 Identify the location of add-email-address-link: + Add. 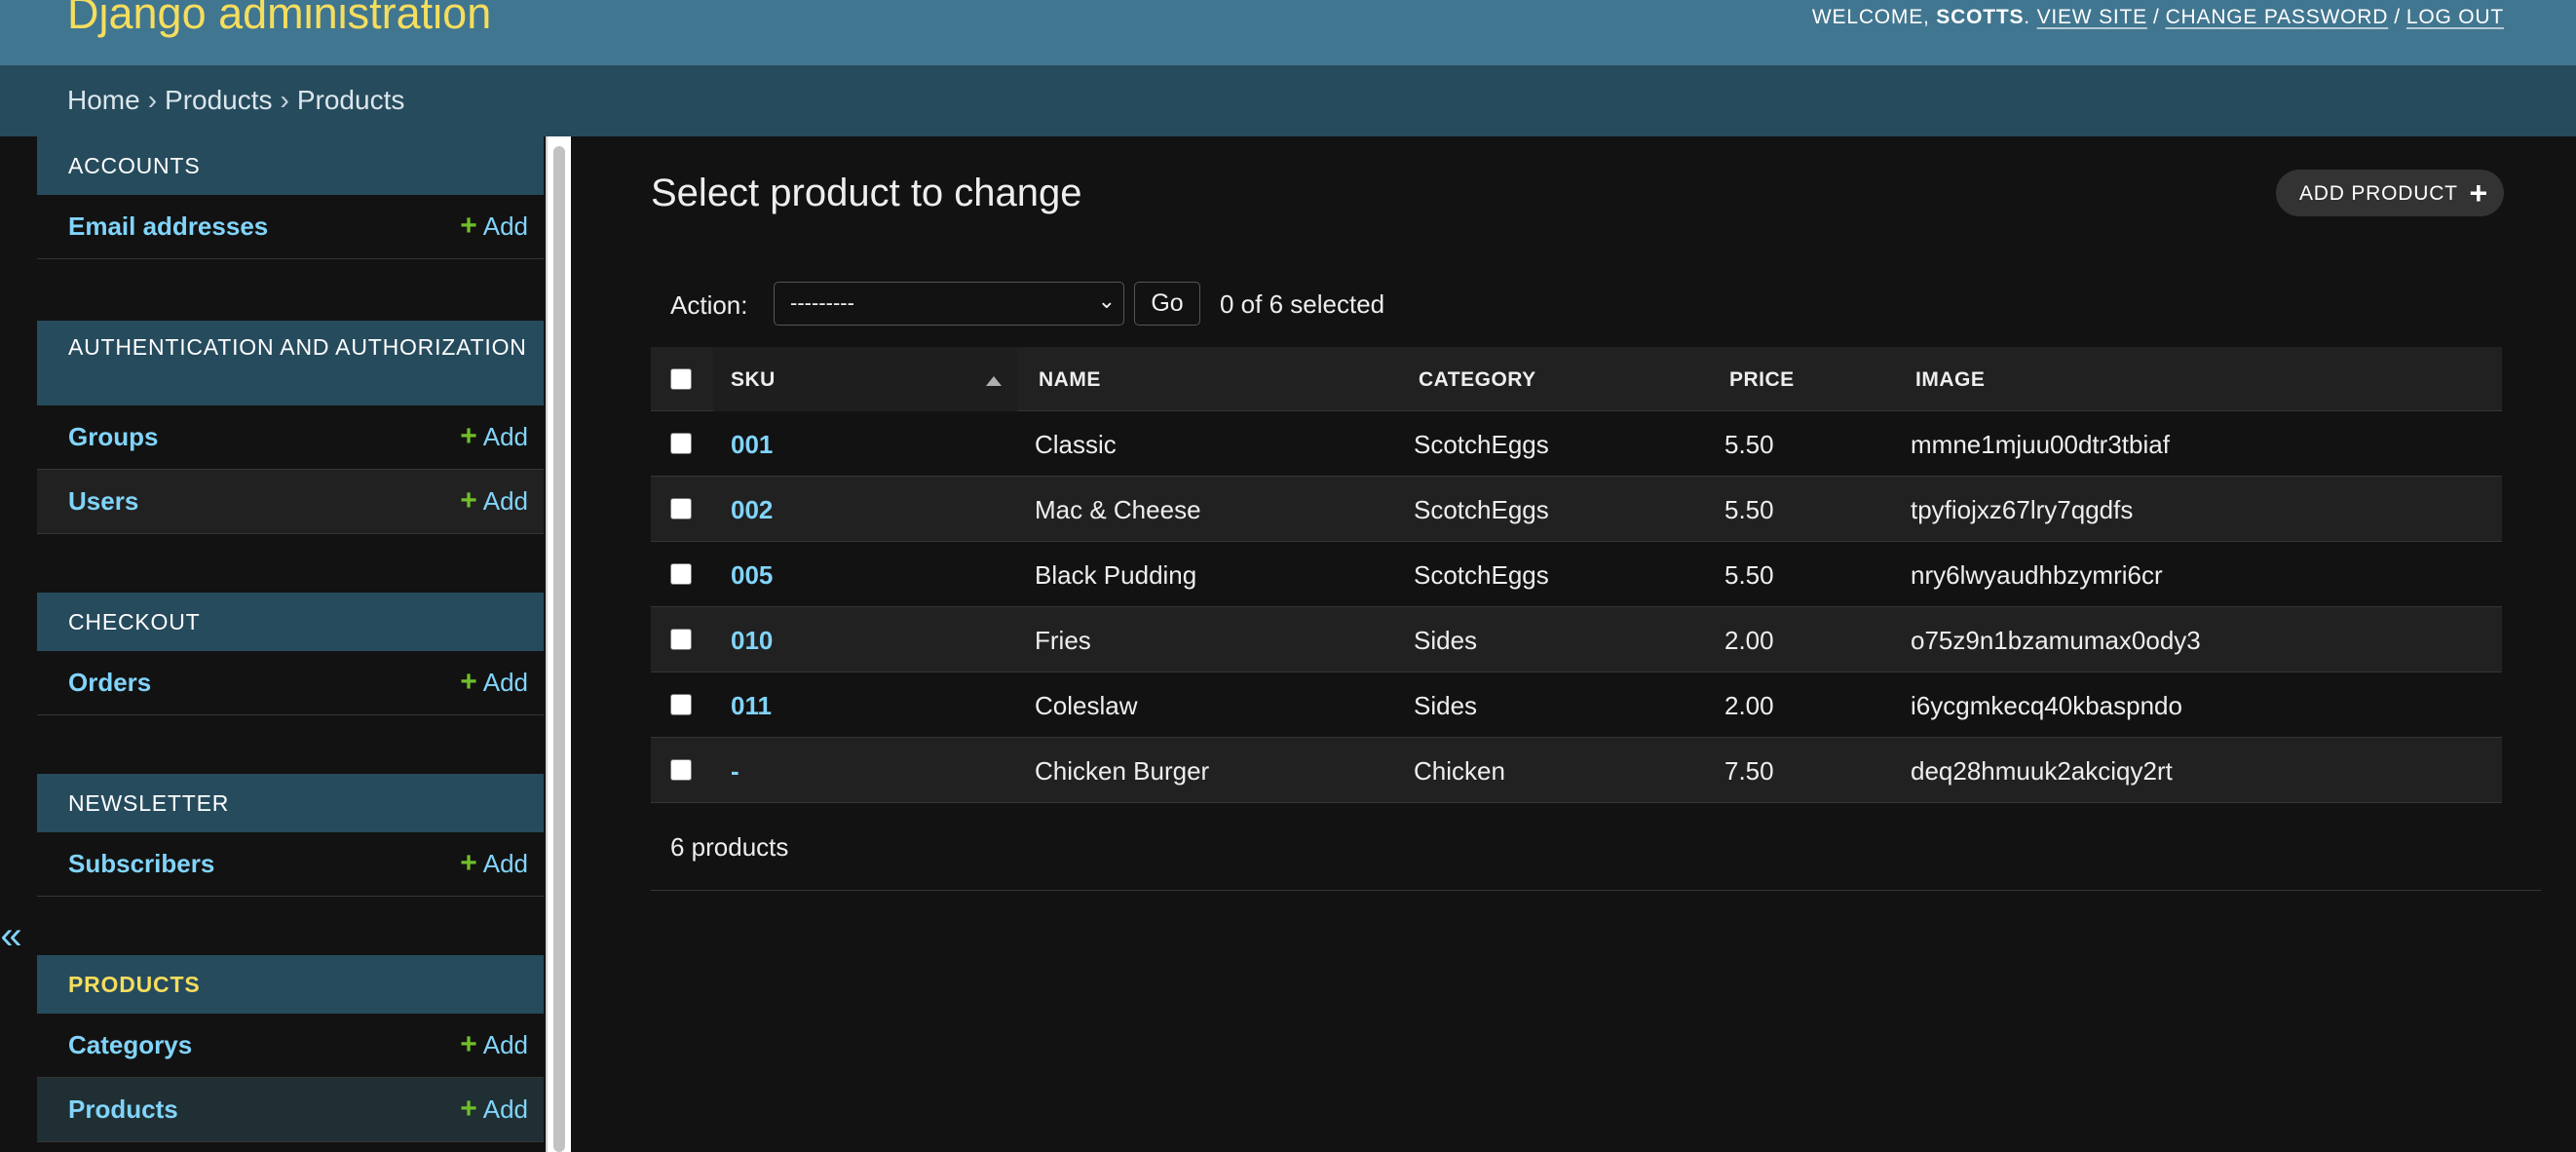
(494, 227).